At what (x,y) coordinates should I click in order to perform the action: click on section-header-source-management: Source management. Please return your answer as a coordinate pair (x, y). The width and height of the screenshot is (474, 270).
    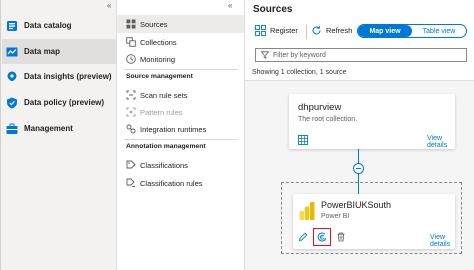
    Looking at the image, I should click on (159, 76).